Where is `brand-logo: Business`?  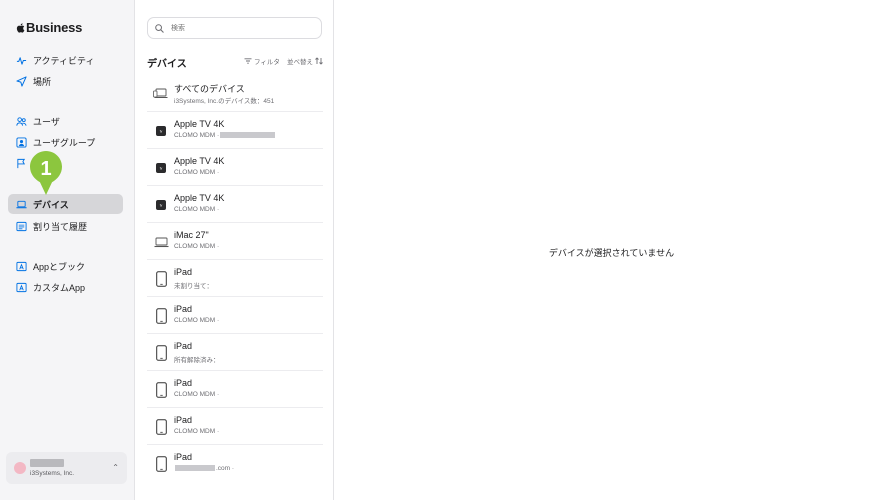 brand-logo: Business is located at coordinates (49, 27).